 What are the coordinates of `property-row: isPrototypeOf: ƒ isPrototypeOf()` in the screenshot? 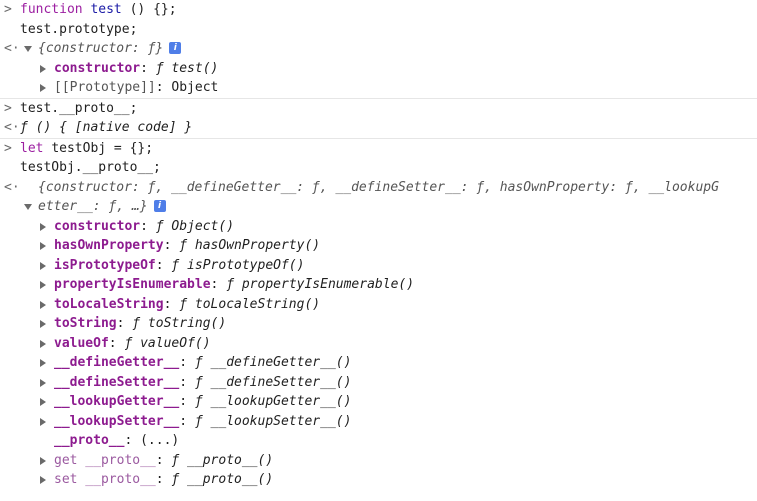 It's located at (378, 266).